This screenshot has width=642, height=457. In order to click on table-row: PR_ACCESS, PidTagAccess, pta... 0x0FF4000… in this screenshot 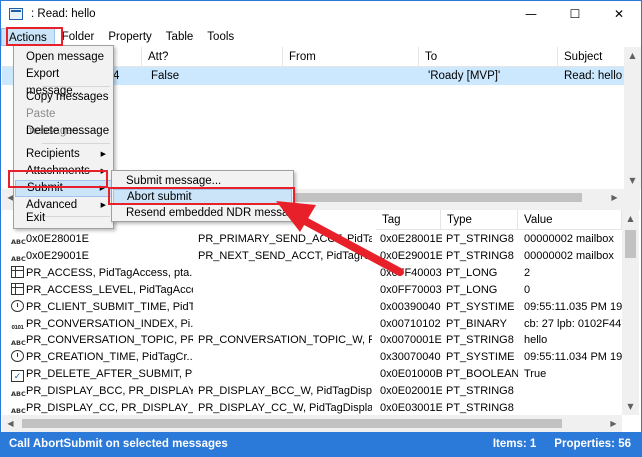, I will do `click(312, 273)`.